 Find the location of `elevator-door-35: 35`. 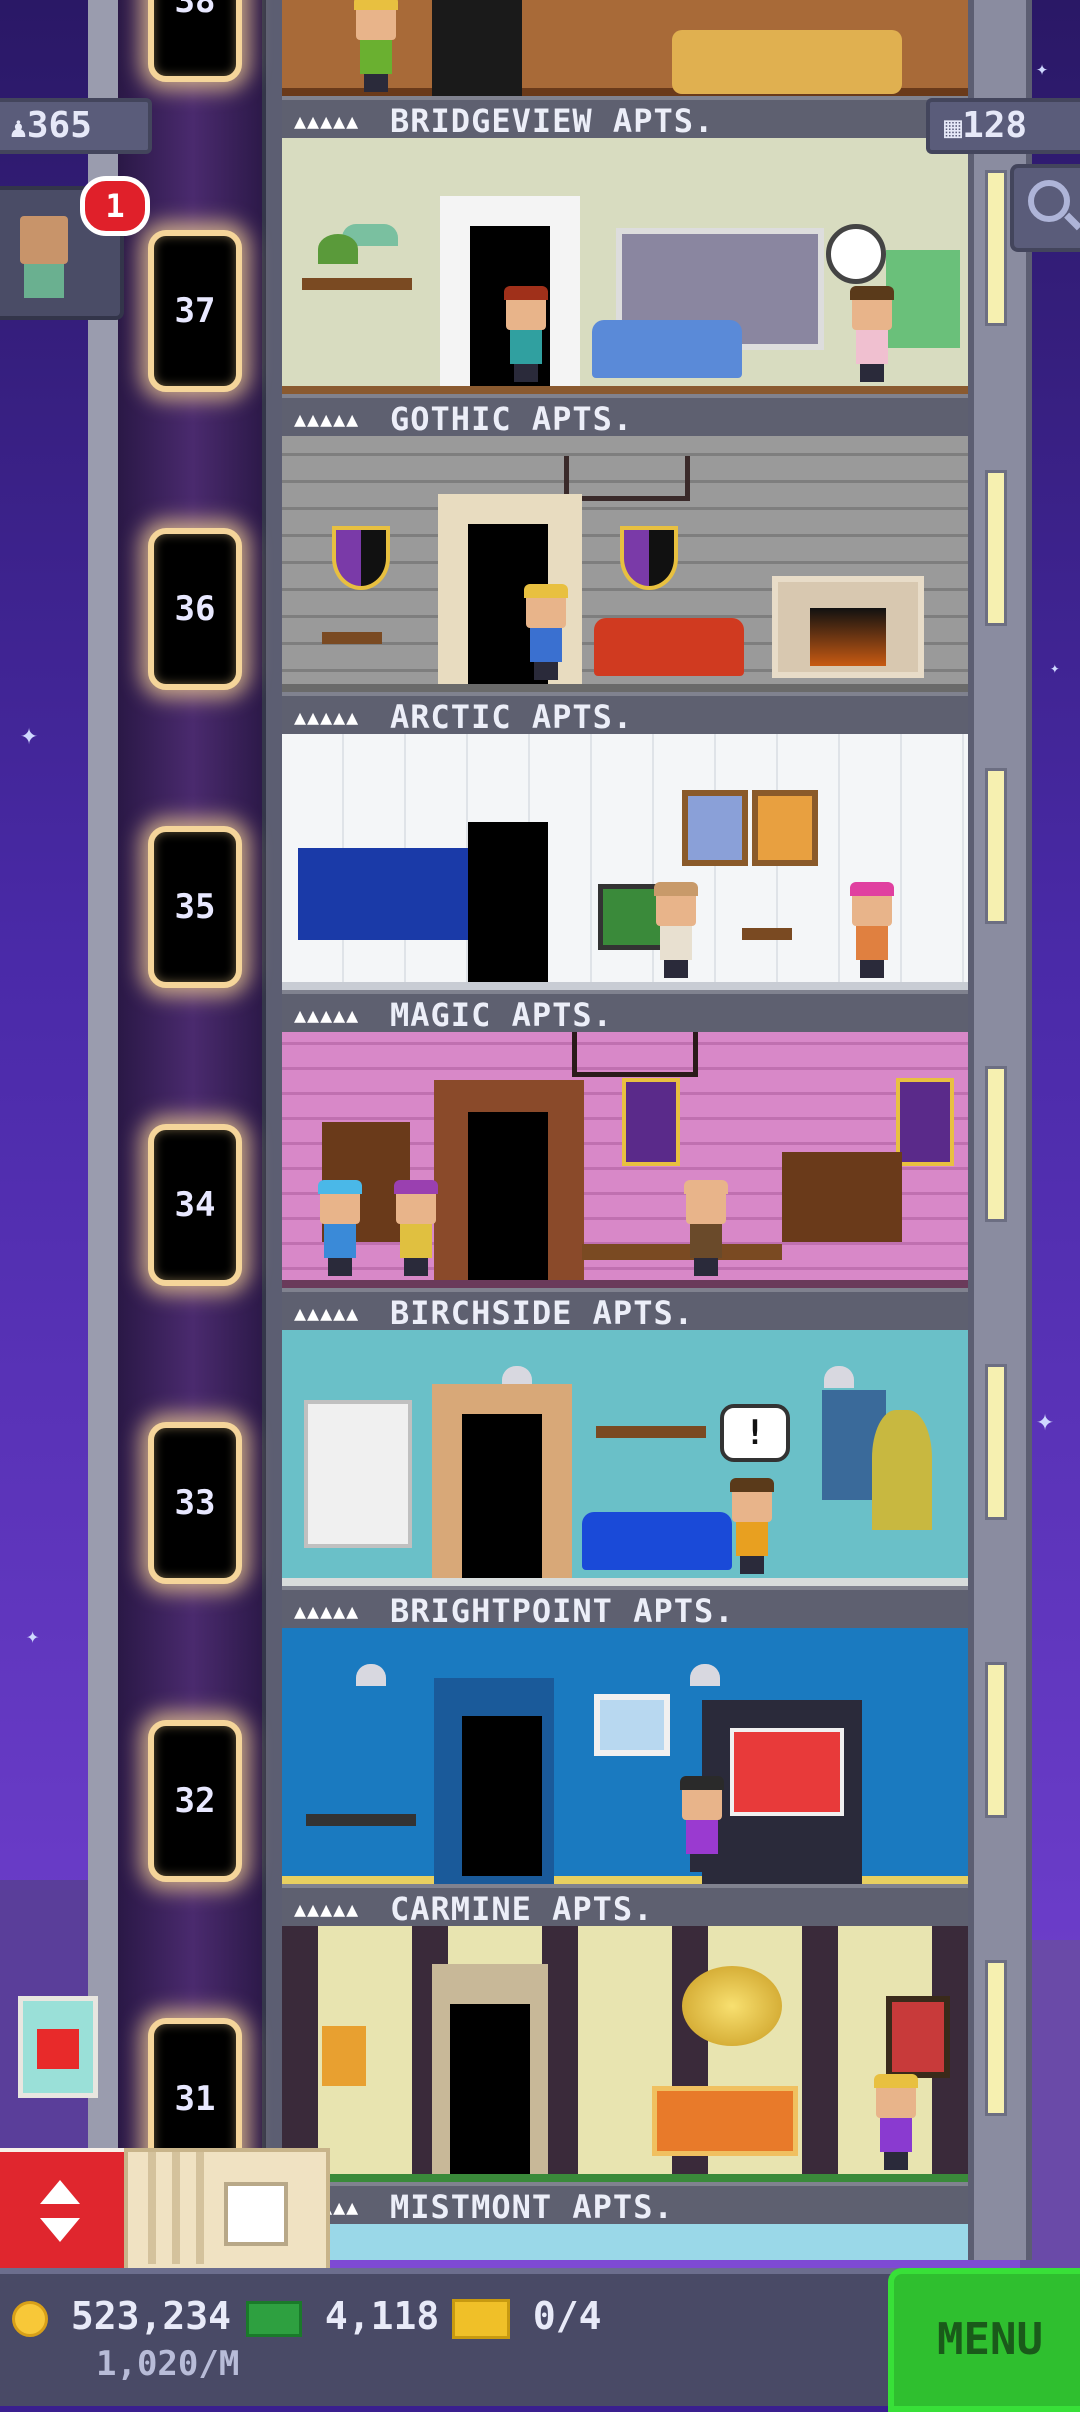

elevator-door-35: 35 is located at coordinates (195, 907).